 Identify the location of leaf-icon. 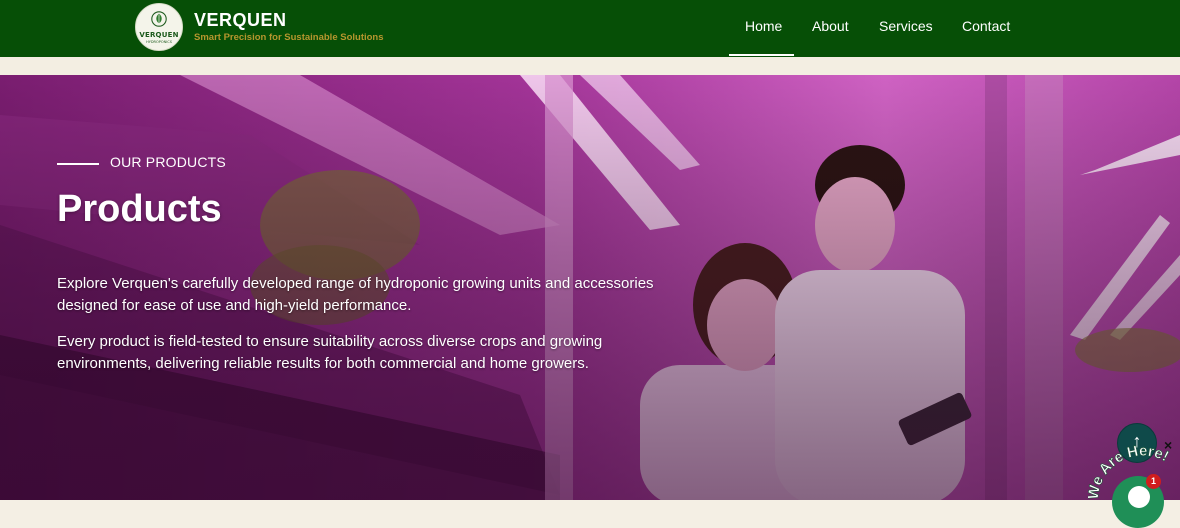
(159, 19).